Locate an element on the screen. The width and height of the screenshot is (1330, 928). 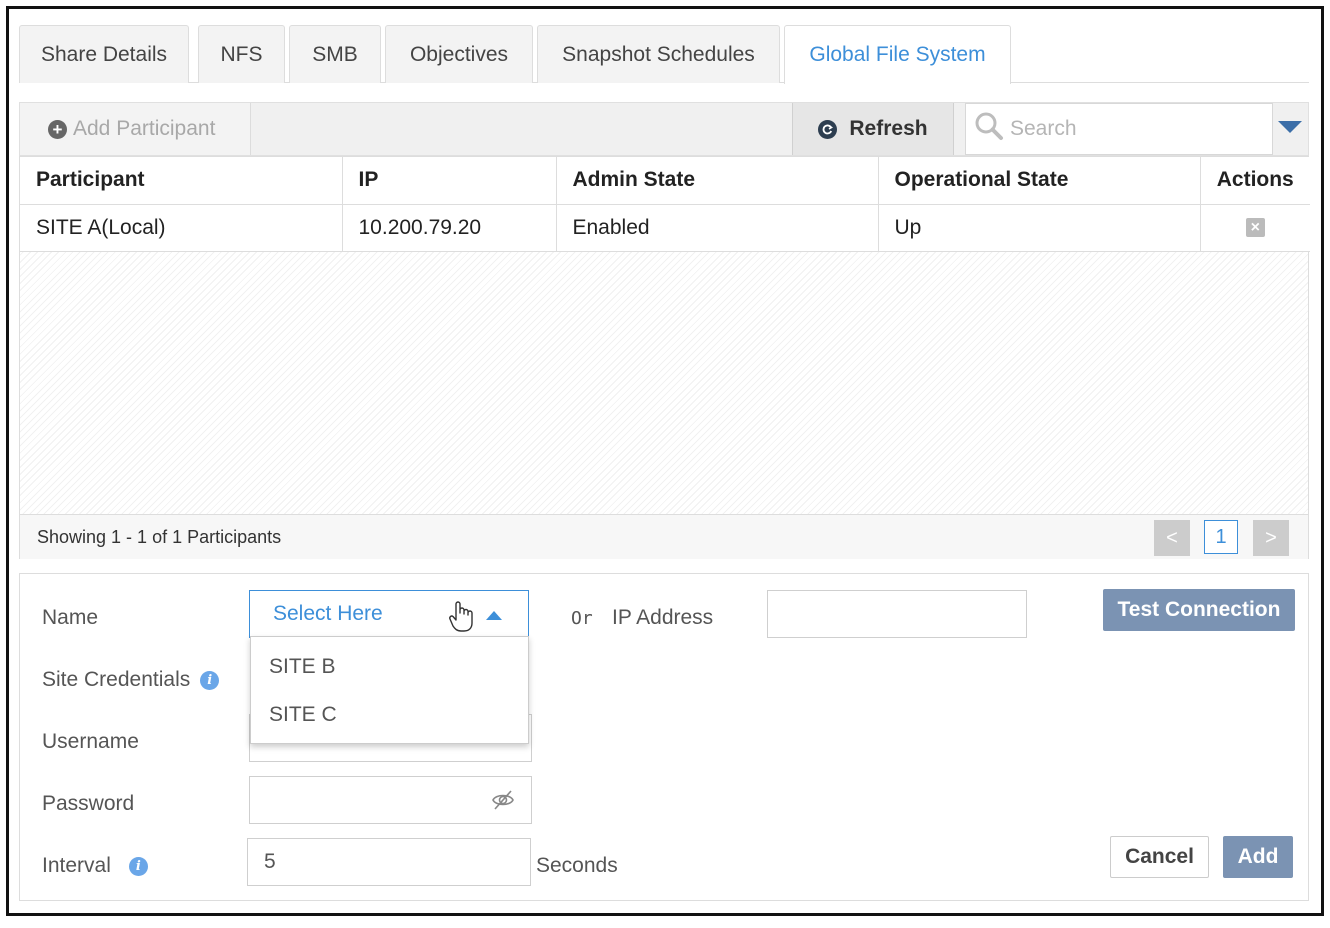
hand-cursor-icon is located at coordinates (461, 619).